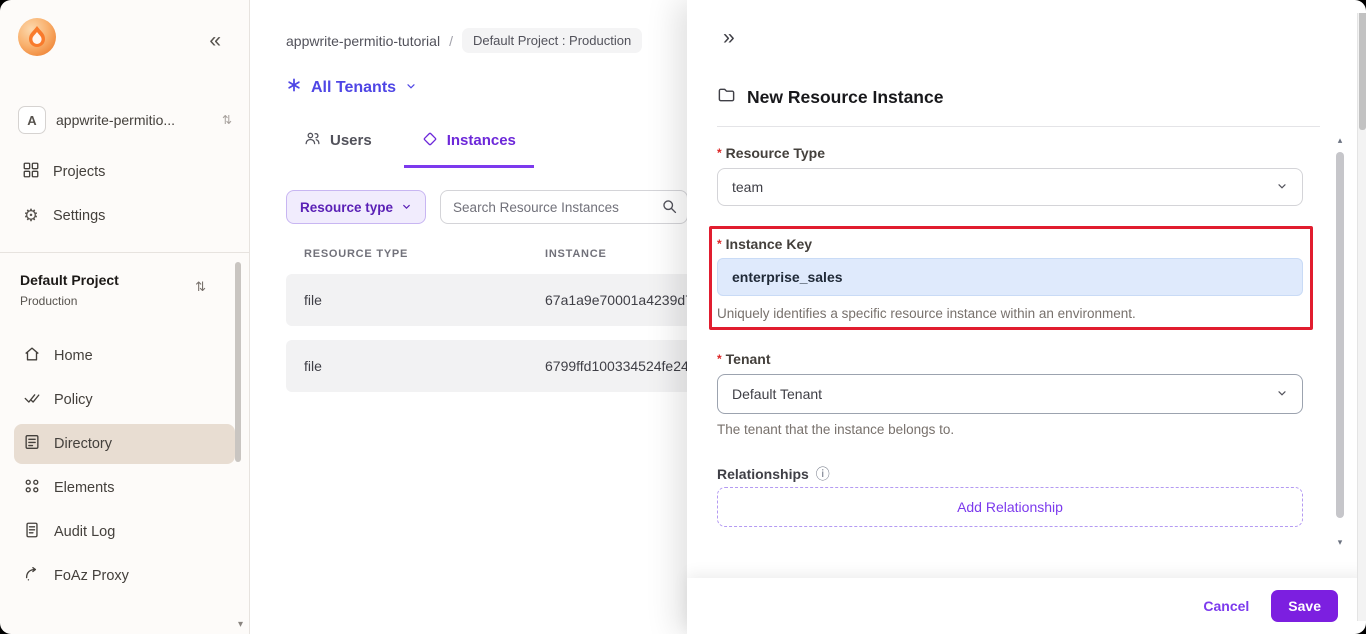 The image size is (1366, 634). What do you see at coordinates (552, 40) in the screenshot?
I see `breadcrumb-context-pill: Default Project : Production` at bounding box center [552, 40].